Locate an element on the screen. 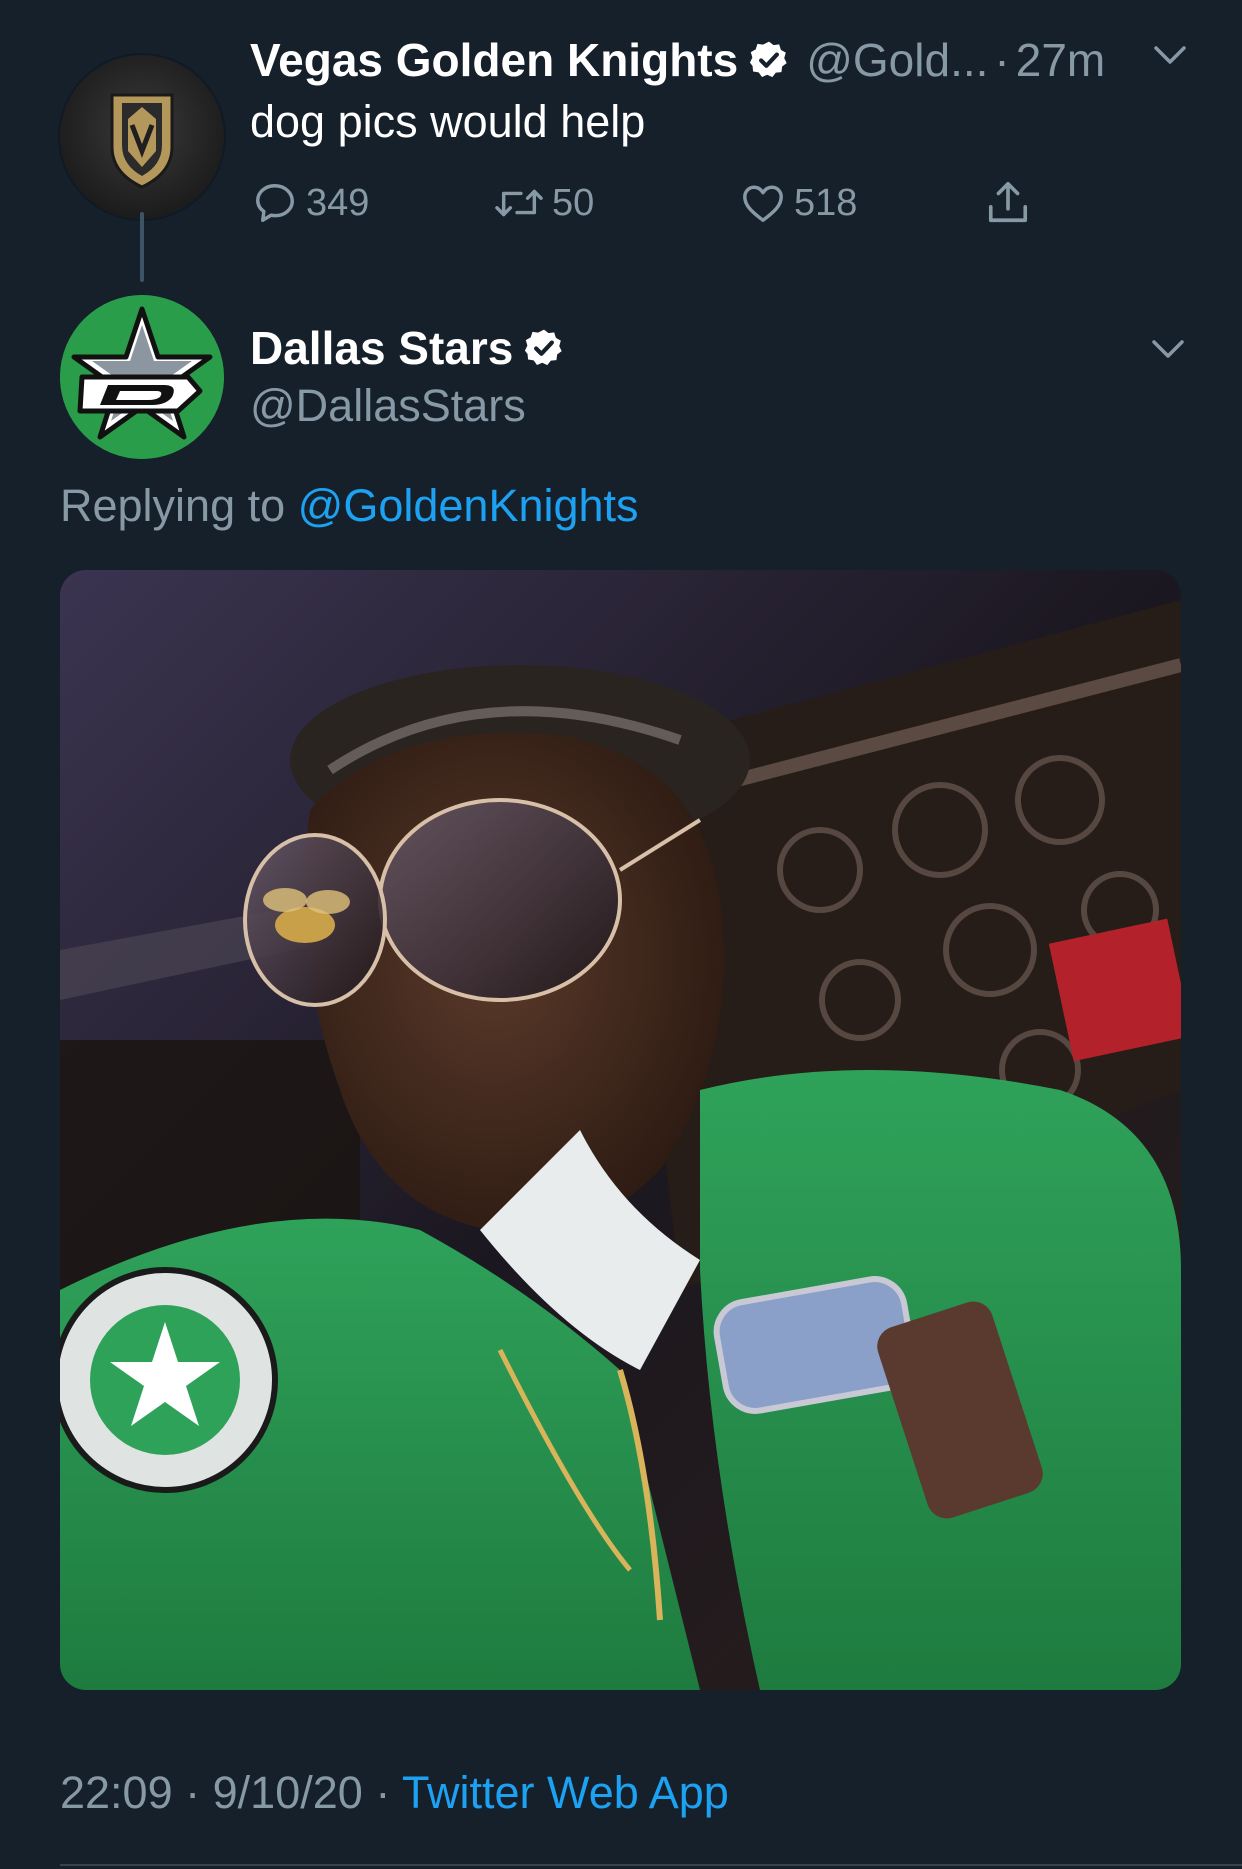 The width and height of the screenshot is (1242, 1869). retweet-count: 50 is located at coordinates (573, 202).